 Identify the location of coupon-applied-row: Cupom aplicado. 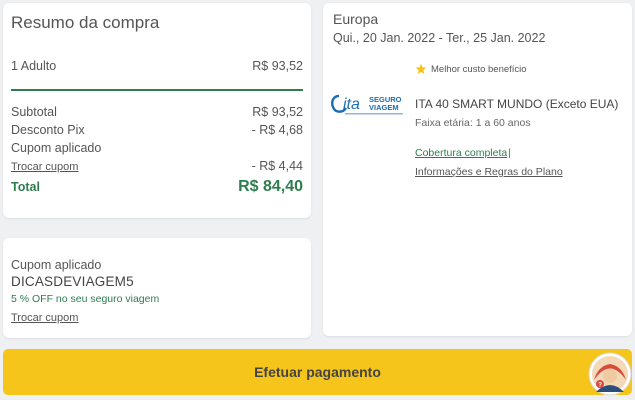
(157, 148).